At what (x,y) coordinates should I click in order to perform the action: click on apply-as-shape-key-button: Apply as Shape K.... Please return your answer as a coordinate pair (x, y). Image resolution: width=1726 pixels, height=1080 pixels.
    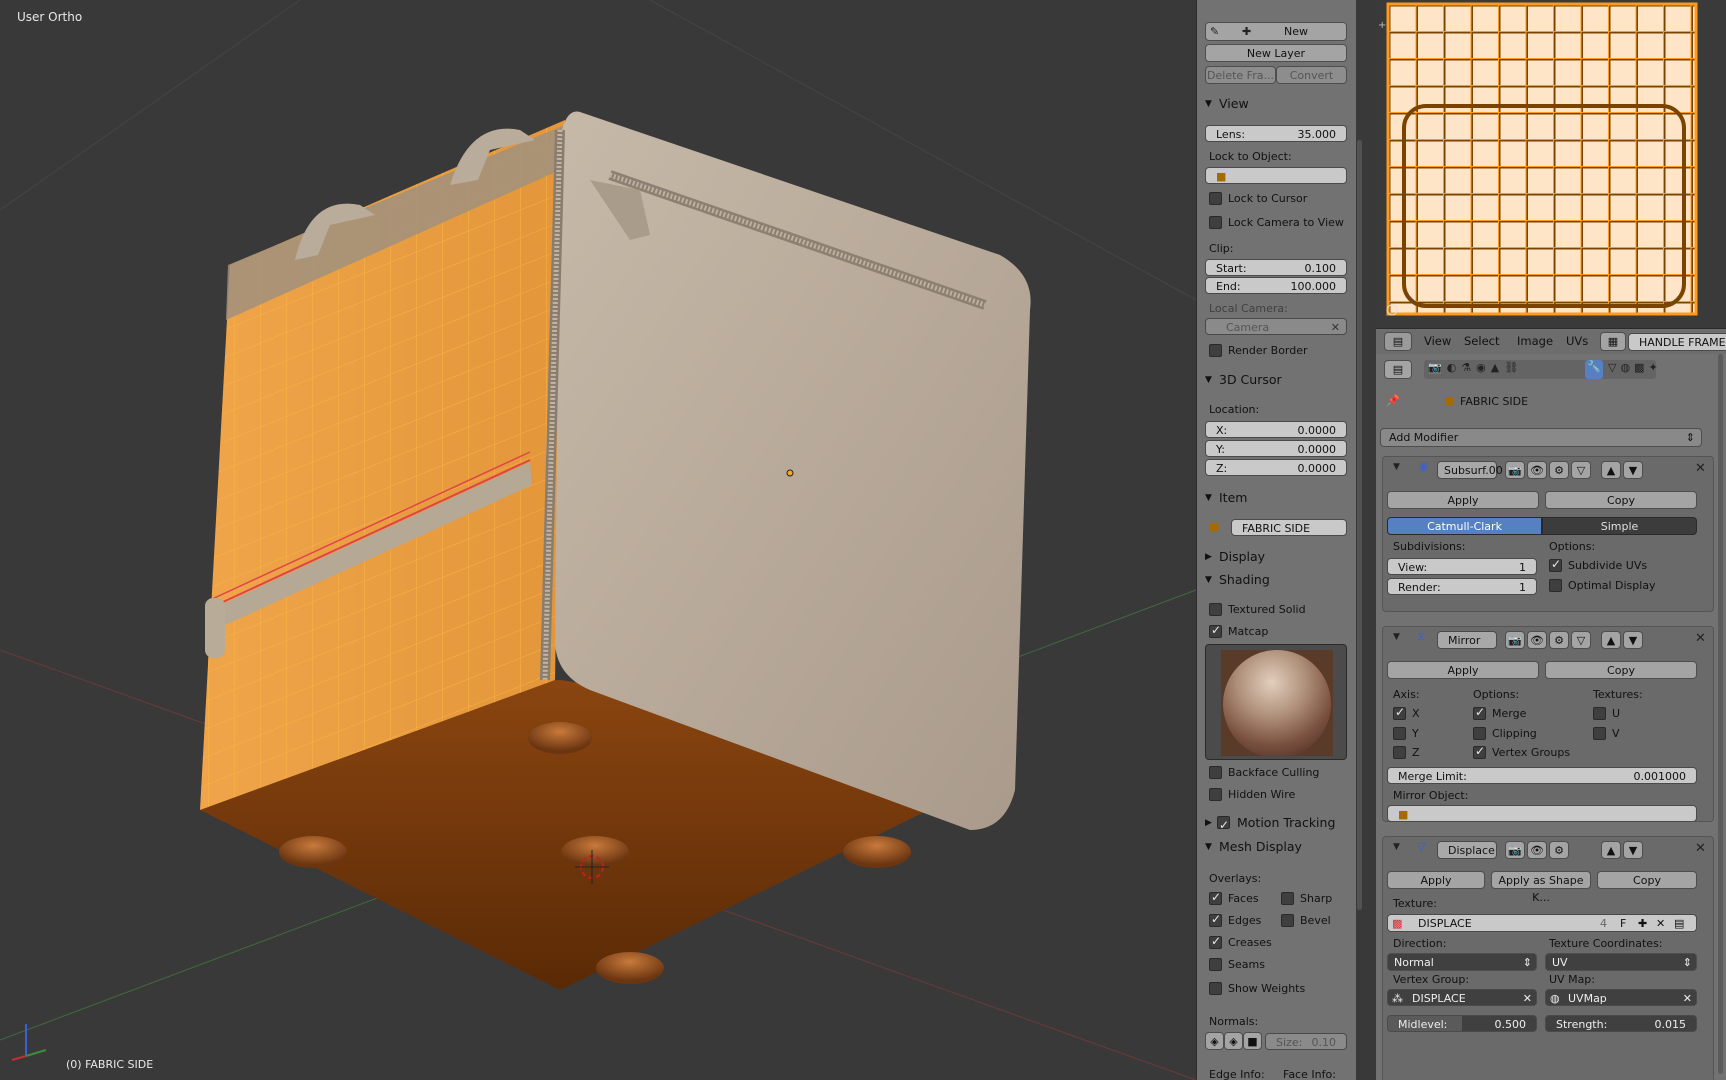
    Looking at the image, I should click on (1541, 887).